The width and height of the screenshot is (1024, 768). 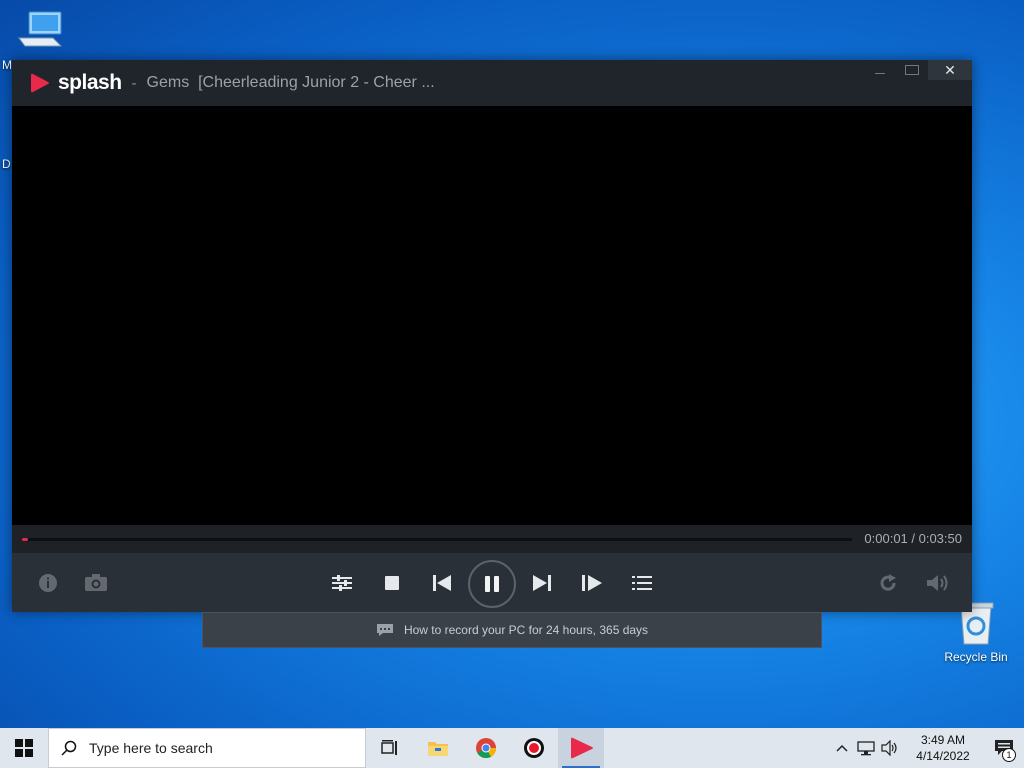 I want to click on splash-logo: splash, so click(x=75, y=83).